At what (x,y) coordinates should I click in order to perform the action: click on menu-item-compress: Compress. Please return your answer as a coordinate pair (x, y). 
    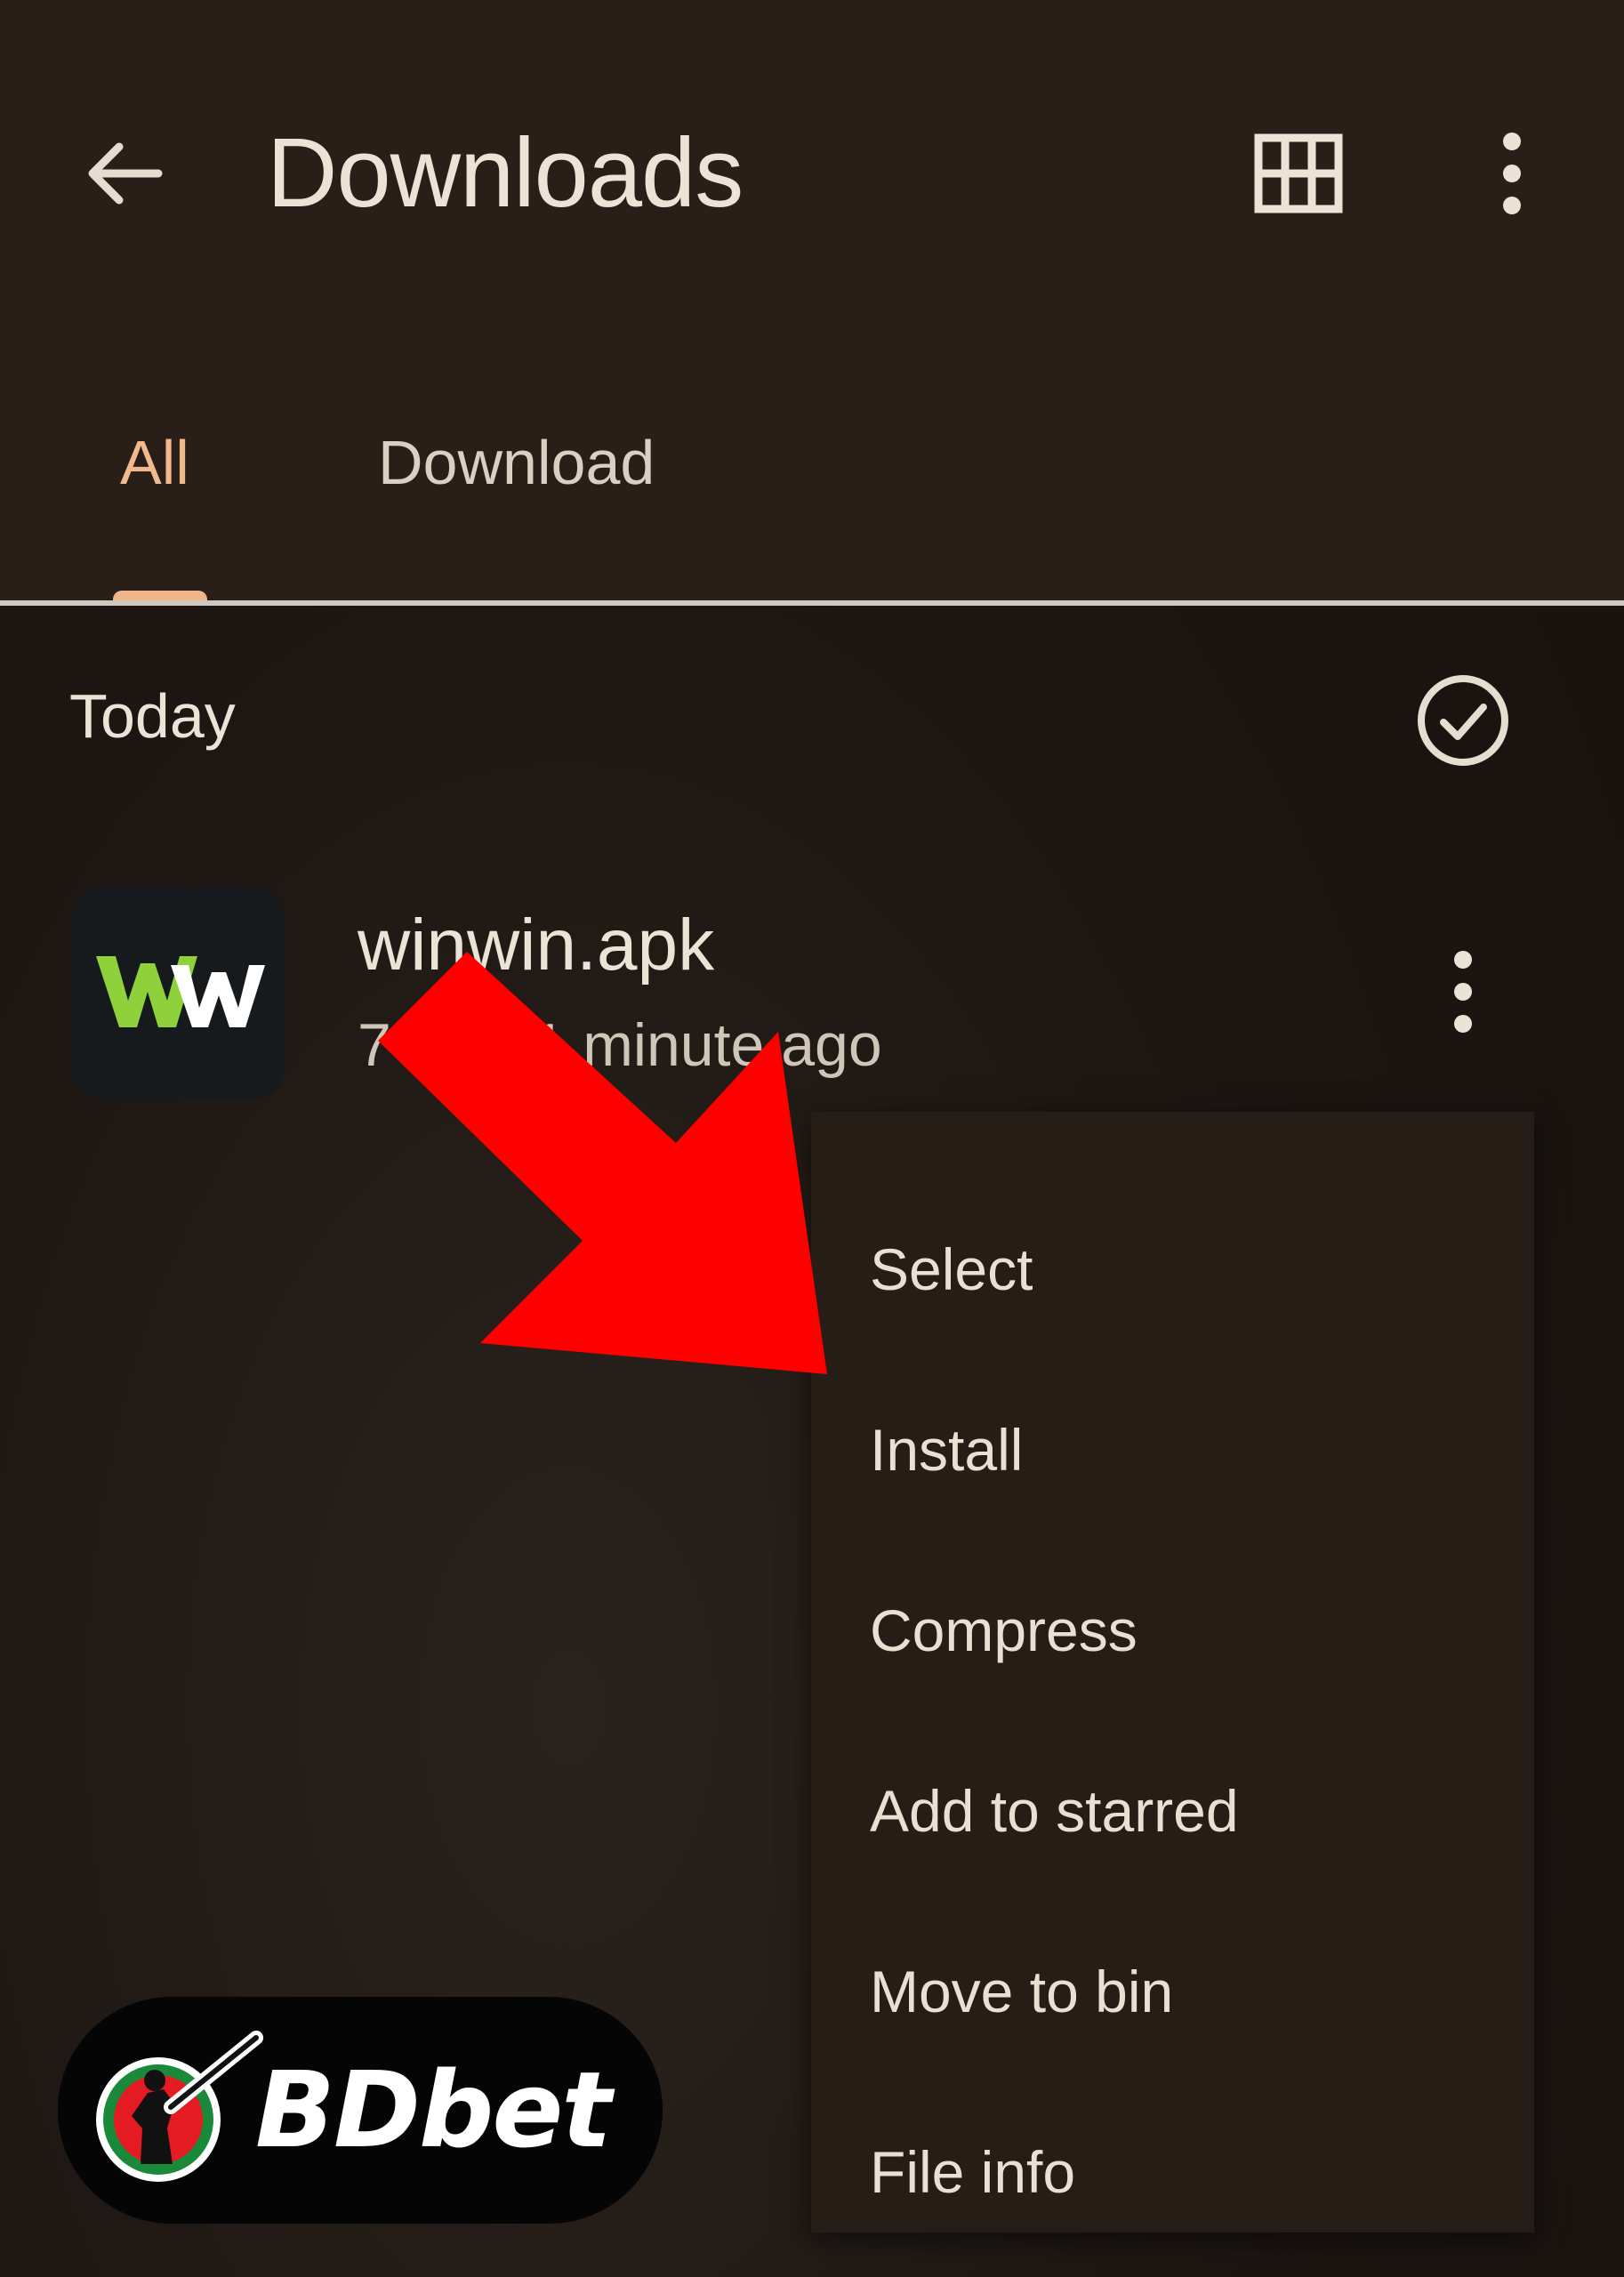
    Looking at the image, I should click on (1190, 1630).